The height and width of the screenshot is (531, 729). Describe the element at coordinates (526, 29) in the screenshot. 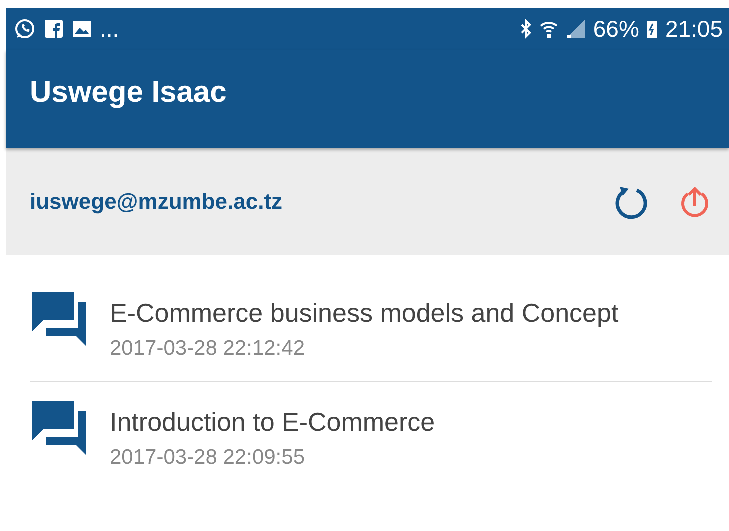

I see `bluetooth-icon` at that location.